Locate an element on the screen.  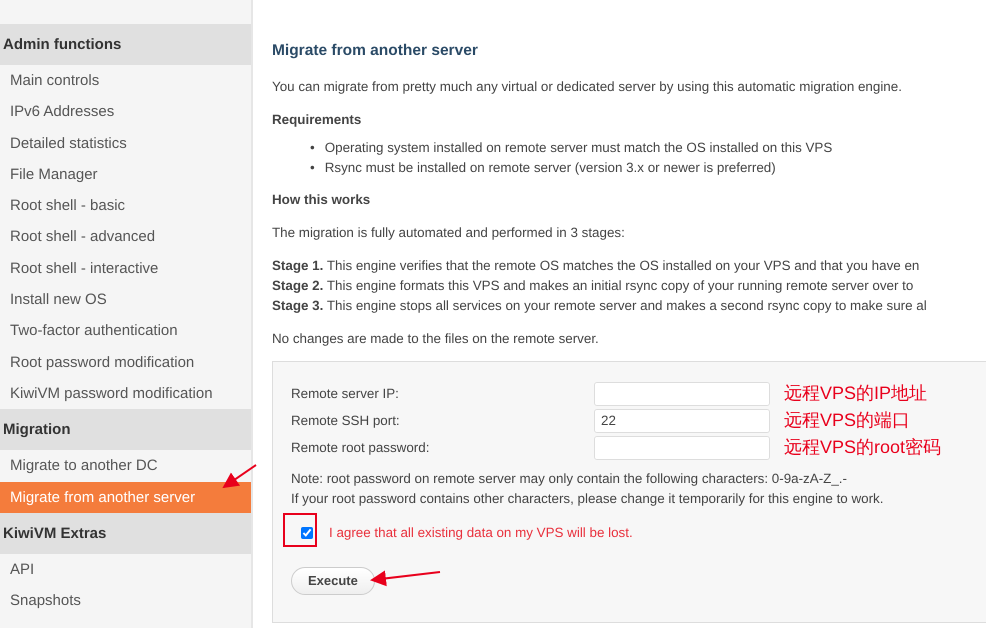
sidebar-link: KiwiVM password modification is located at coordinates (125, 394).